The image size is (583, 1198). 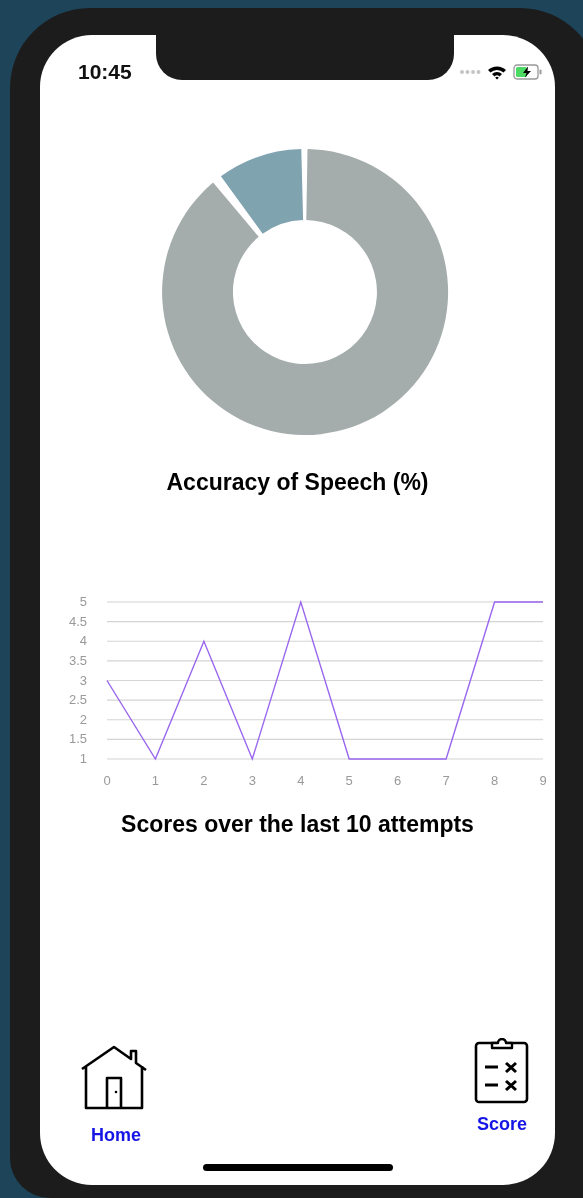 What do you see at coordinates (528, 72) in the screenshot?
I see `battery-charging-icon` at bounding box center [528, 72].